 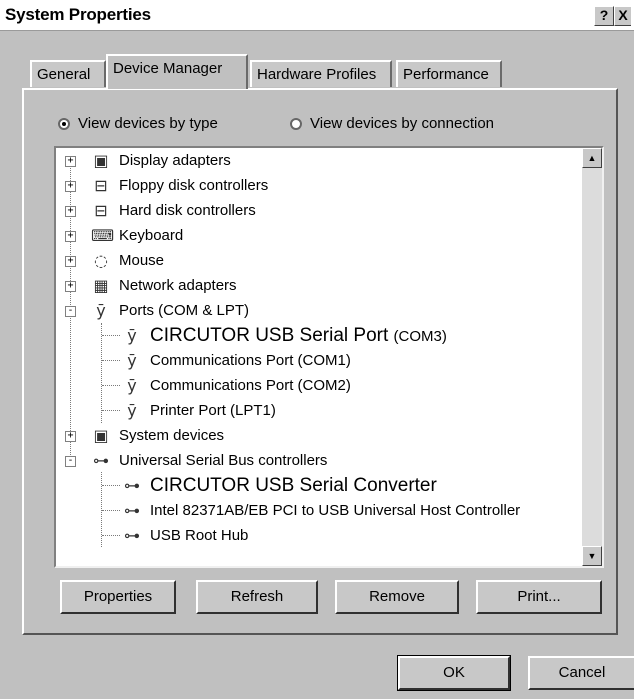 What do you see at coordinates (622, 16) in the screenshot?
I see `close-button: X` at bounding box center [622, 16].